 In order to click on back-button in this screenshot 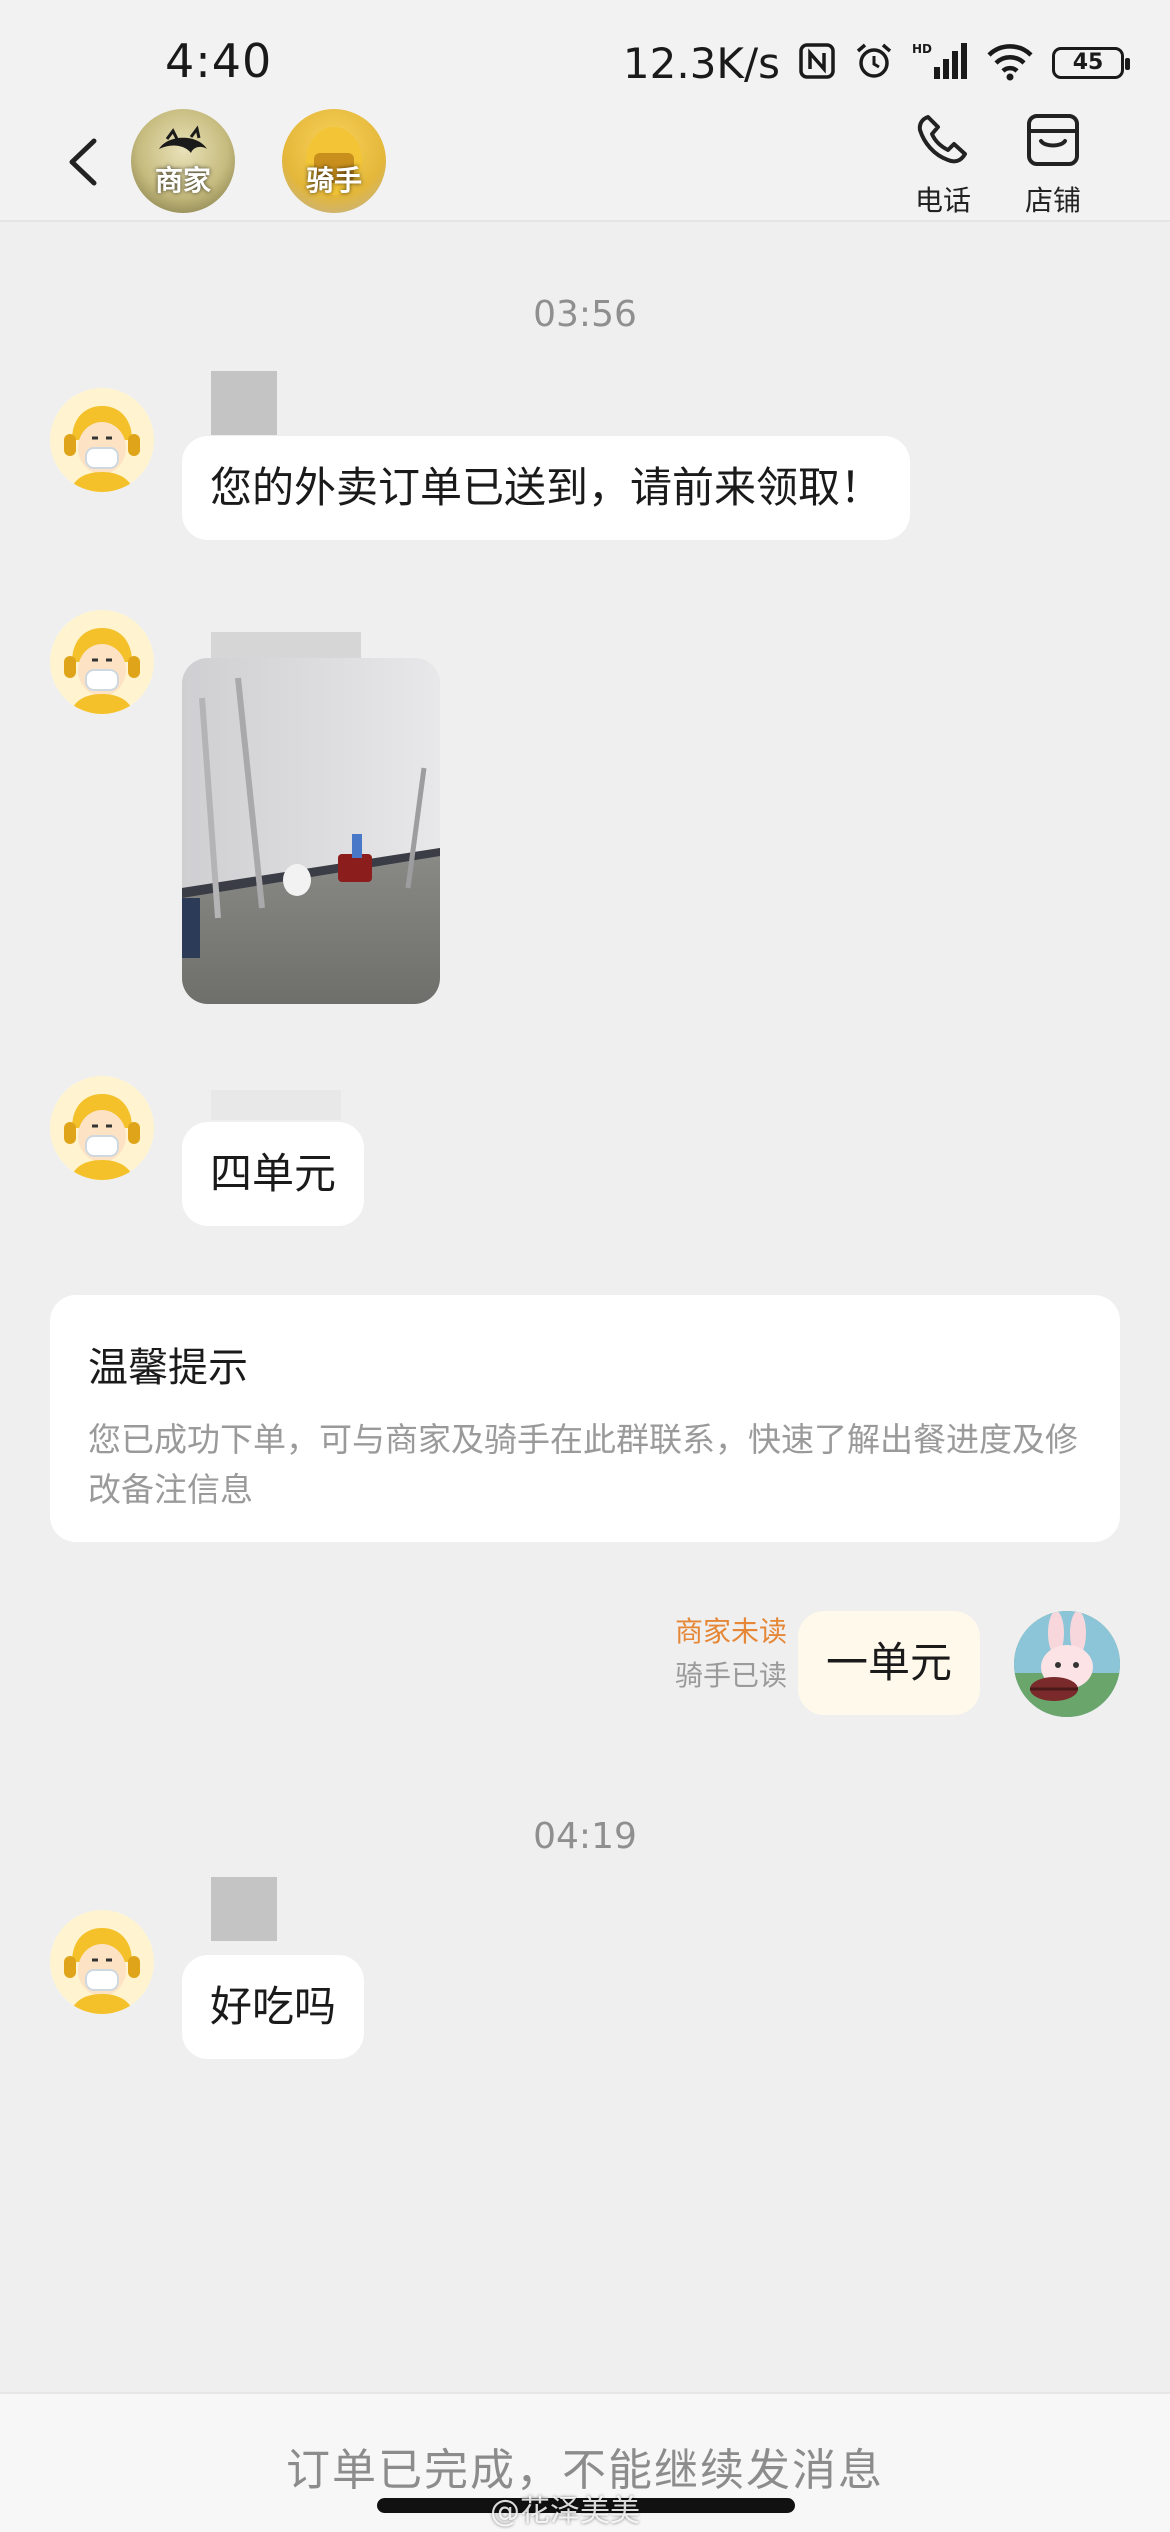, I will do `click(84, 162)`.